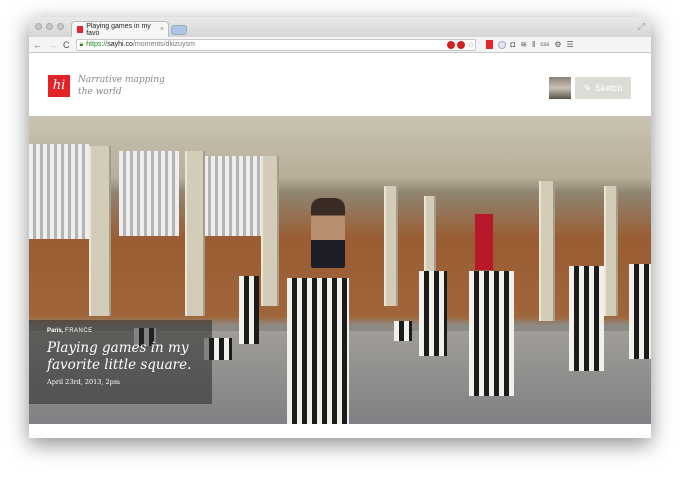 This screenshot has width=680, height=479. I want to click on url-path: /moments/dkizuysm, so click(163, 44).